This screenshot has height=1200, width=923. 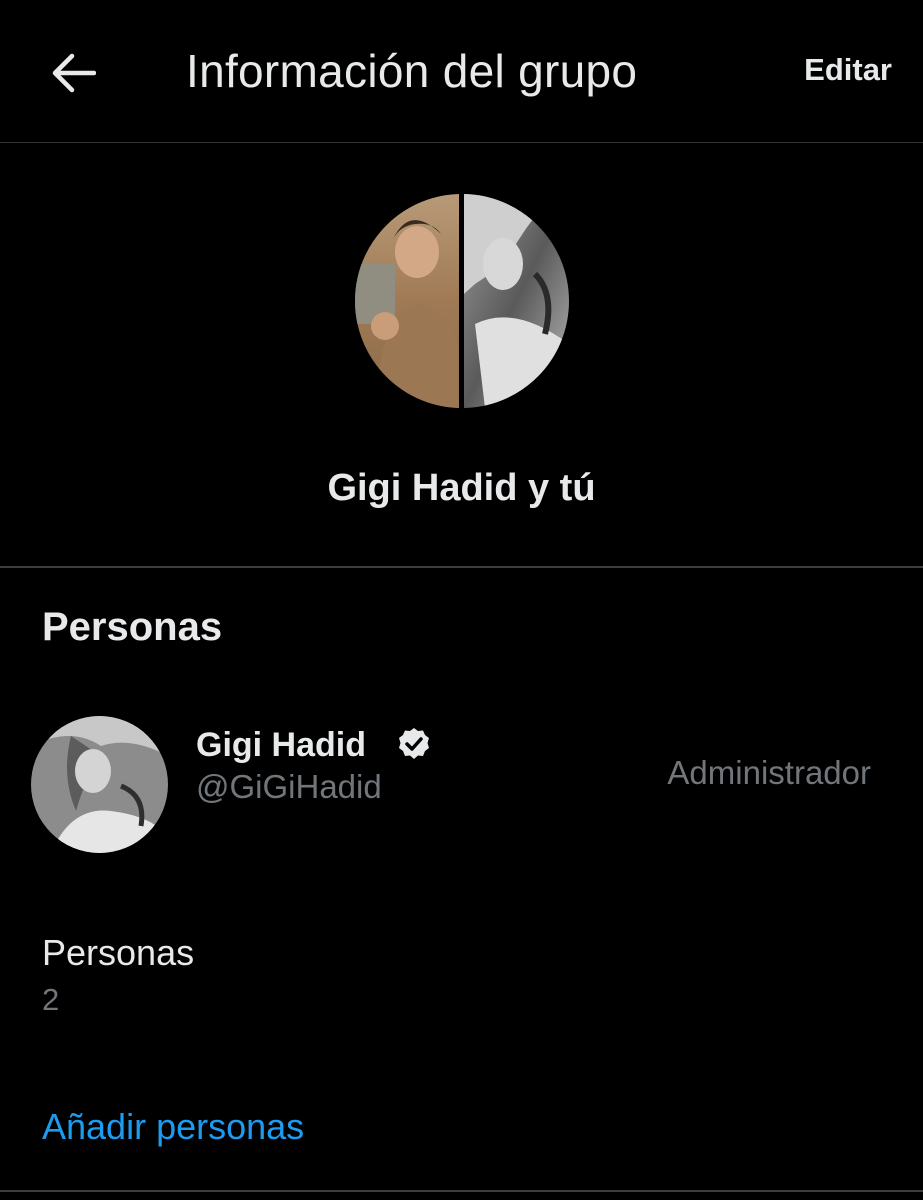 I want to click on member-avatar, so click(x=99, y=784).